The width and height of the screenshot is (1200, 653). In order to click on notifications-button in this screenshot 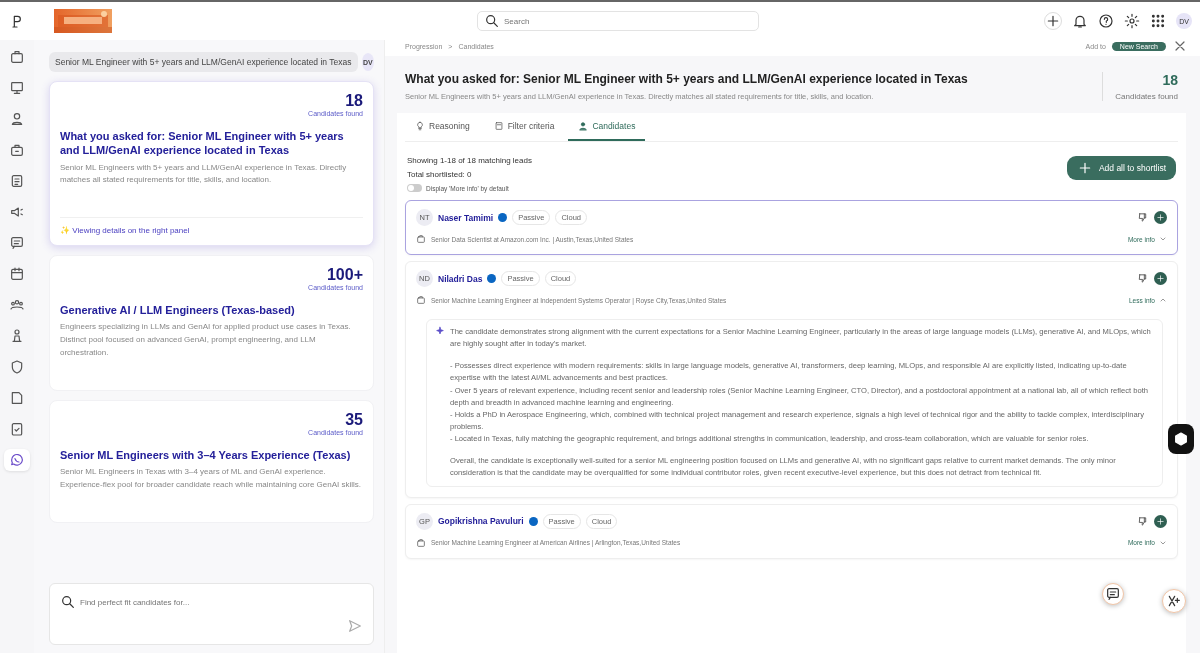, I will do `click(1080, 21)`.